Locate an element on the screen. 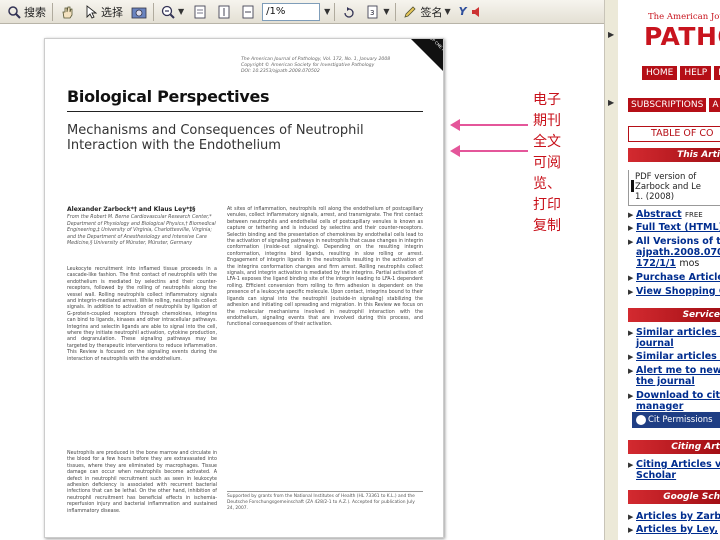 This screenshot has height=540, width=720. search-button: 搜索 is located at coordinates (26, 12).